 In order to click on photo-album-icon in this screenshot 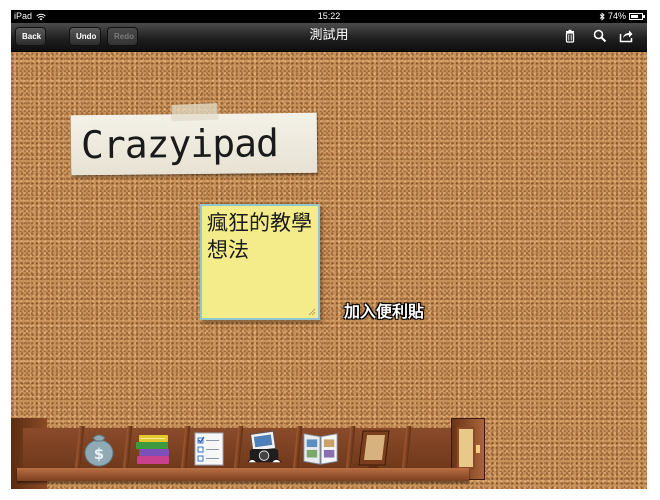, I will do `click(320, 449)`.